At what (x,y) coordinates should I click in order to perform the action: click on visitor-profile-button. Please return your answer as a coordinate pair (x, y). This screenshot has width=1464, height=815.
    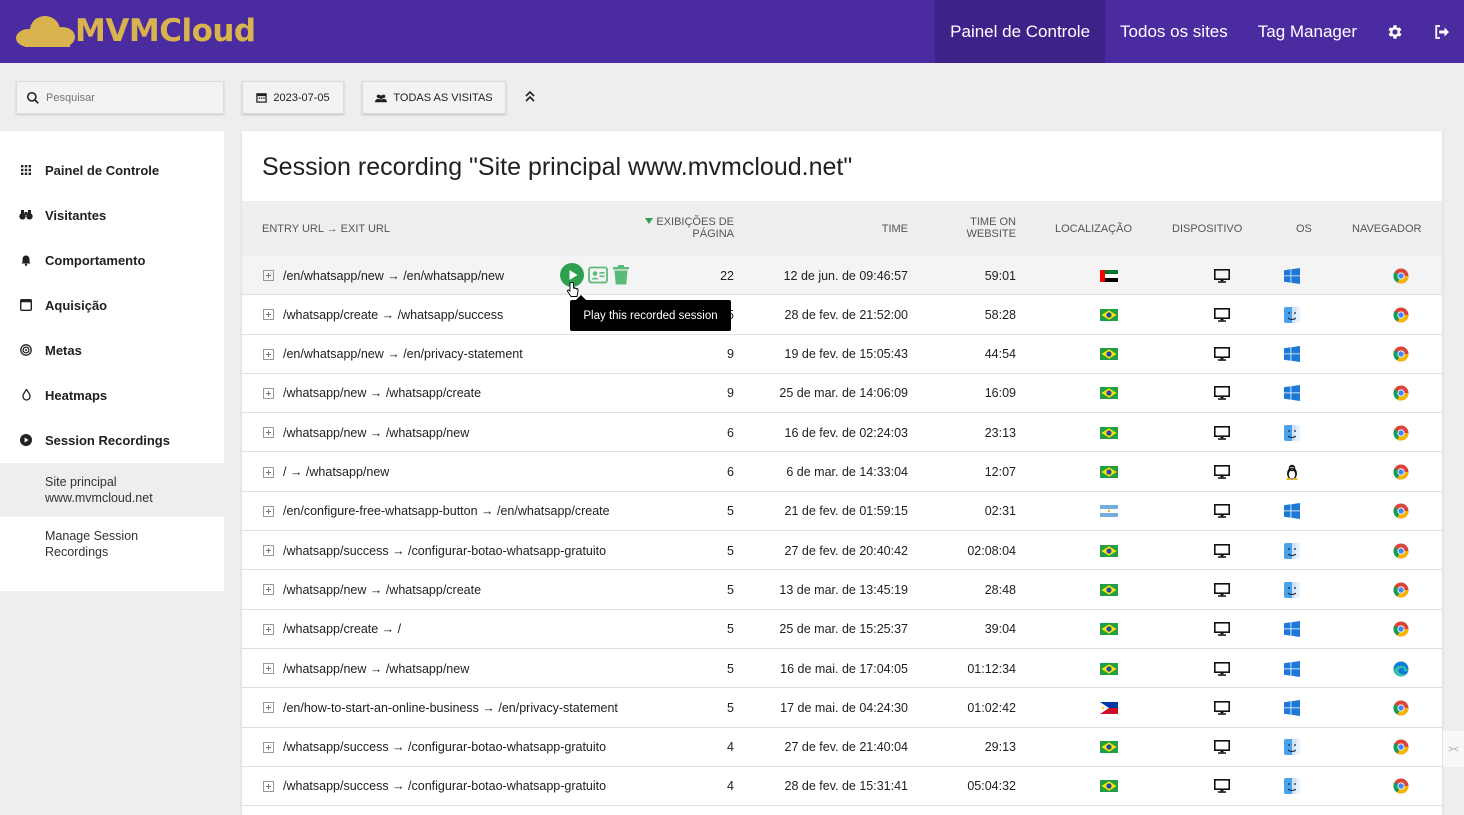
    Looking at the image, I should click on (598, 275).